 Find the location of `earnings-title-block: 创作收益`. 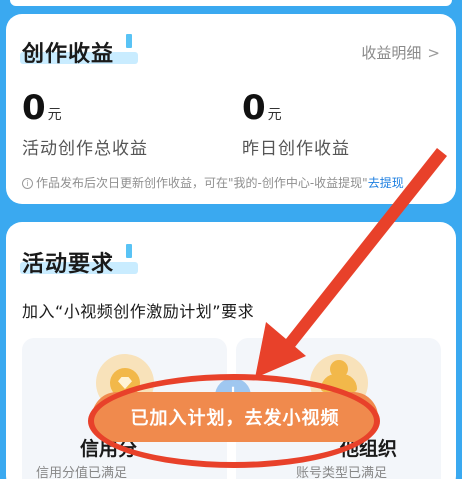

earnings-title-block: 创作收益 is located at coordinates (79, 51).